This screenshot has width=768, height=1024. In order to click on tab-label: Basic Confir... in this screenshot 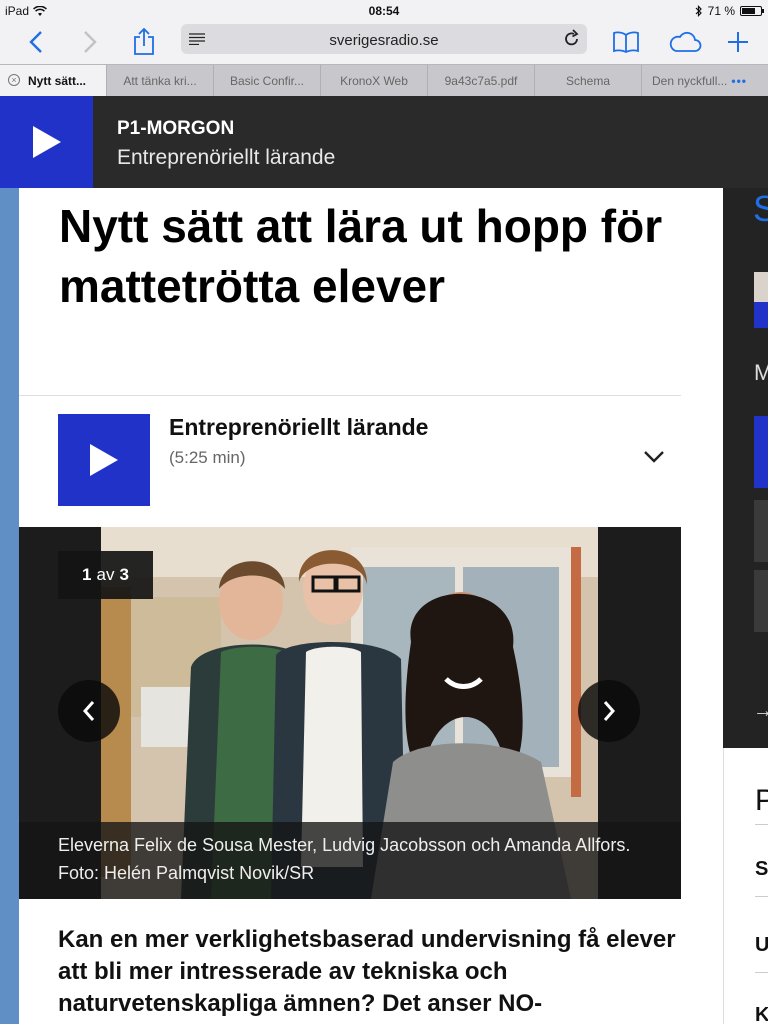, I will do `click(267, 80)`.